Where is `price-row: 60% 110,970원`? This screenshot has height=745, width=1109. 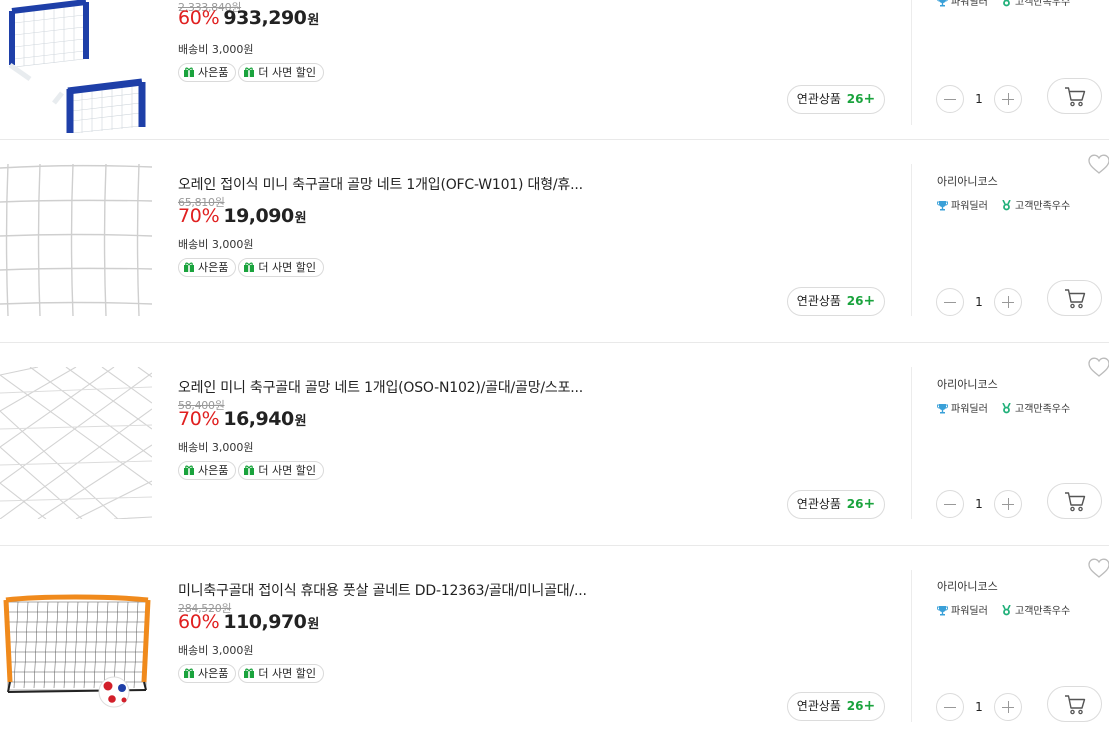
price-row: 60% 110,970원 is located at coordinates (248, 622).